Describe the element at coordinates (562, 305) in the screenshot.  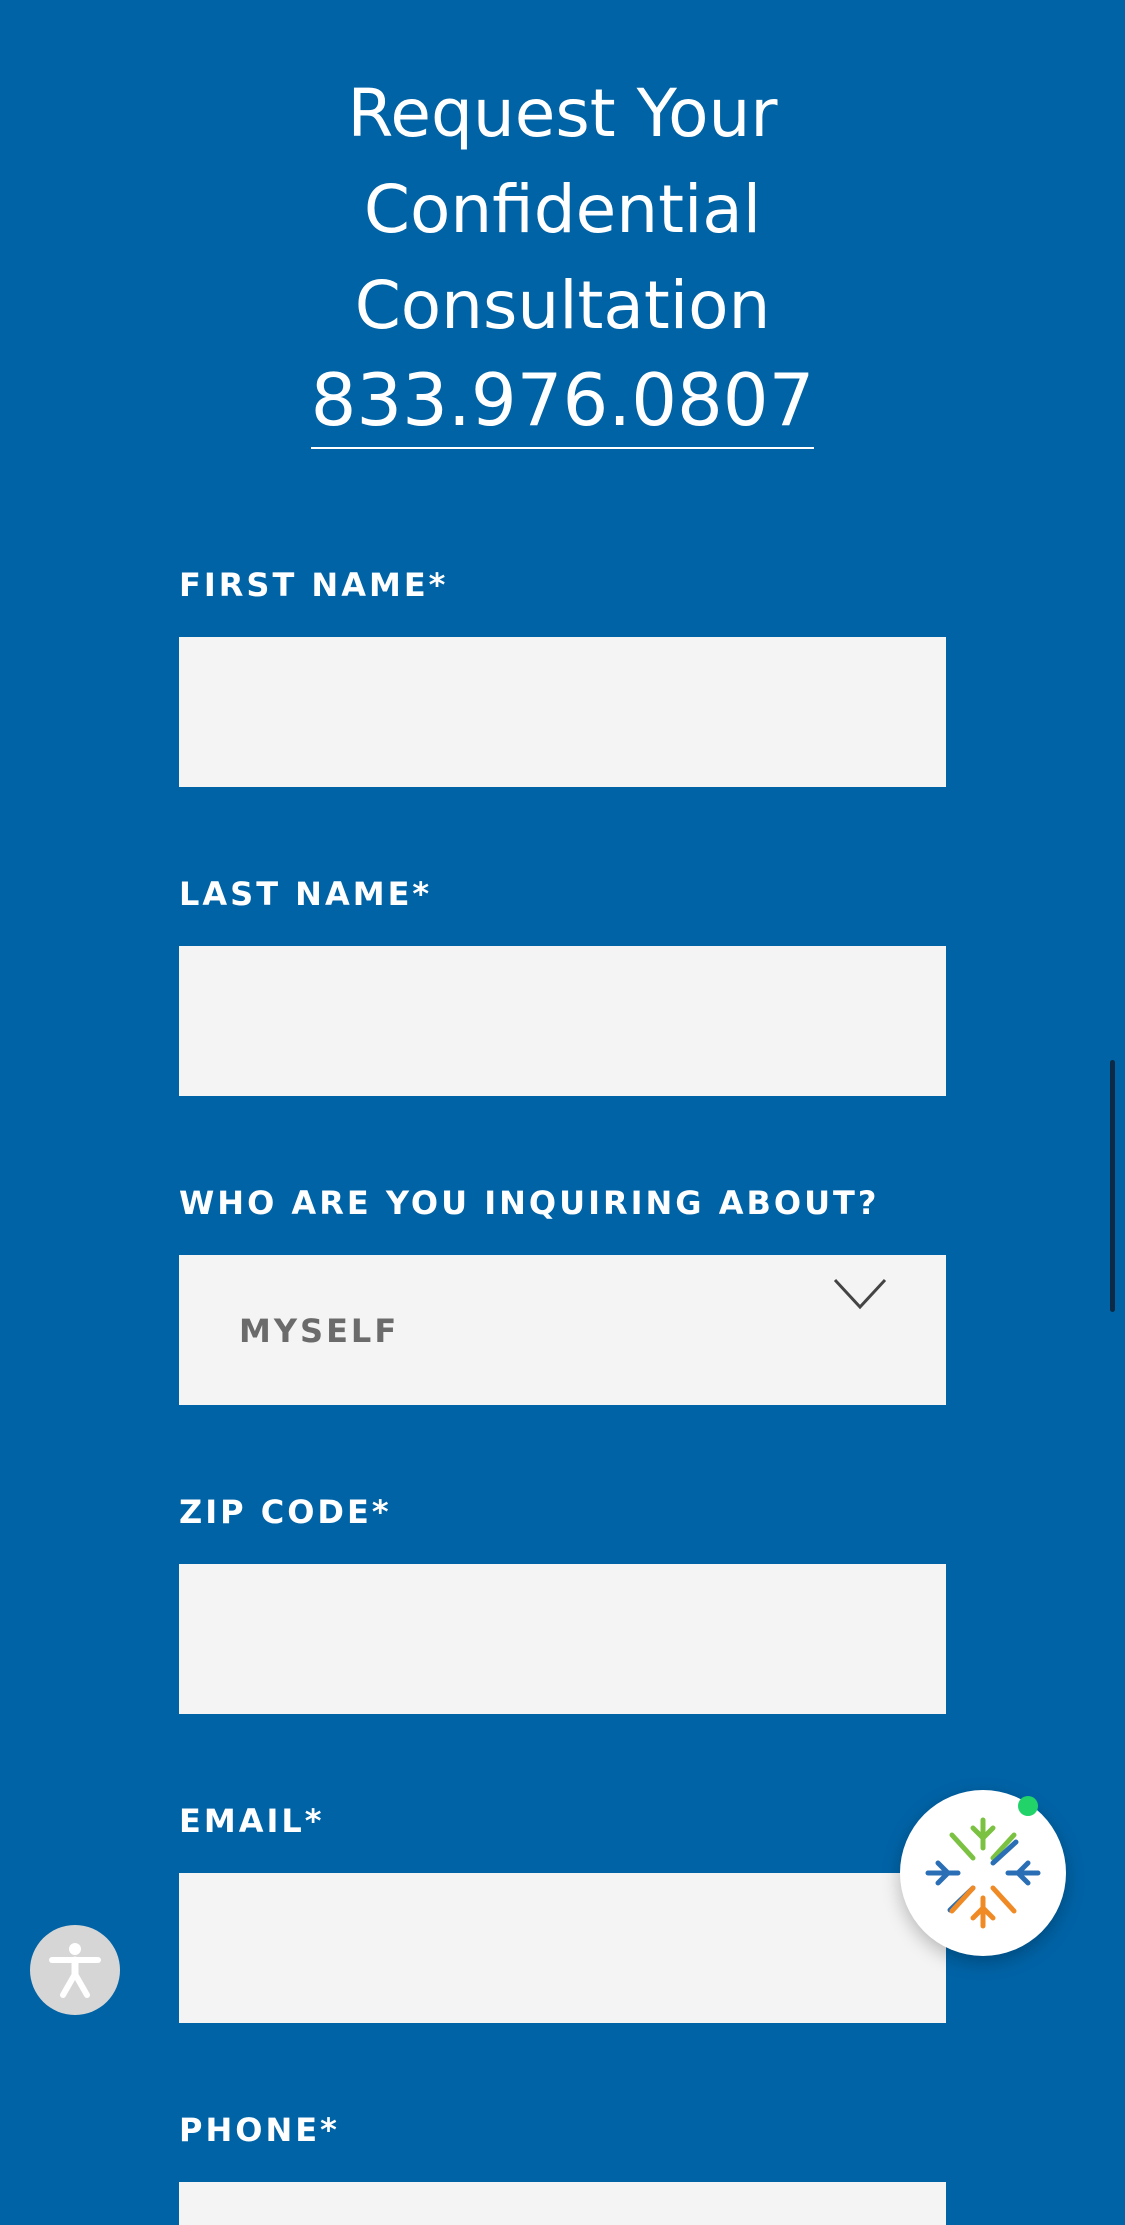
I see `title-line-3: Consultation` at that location.